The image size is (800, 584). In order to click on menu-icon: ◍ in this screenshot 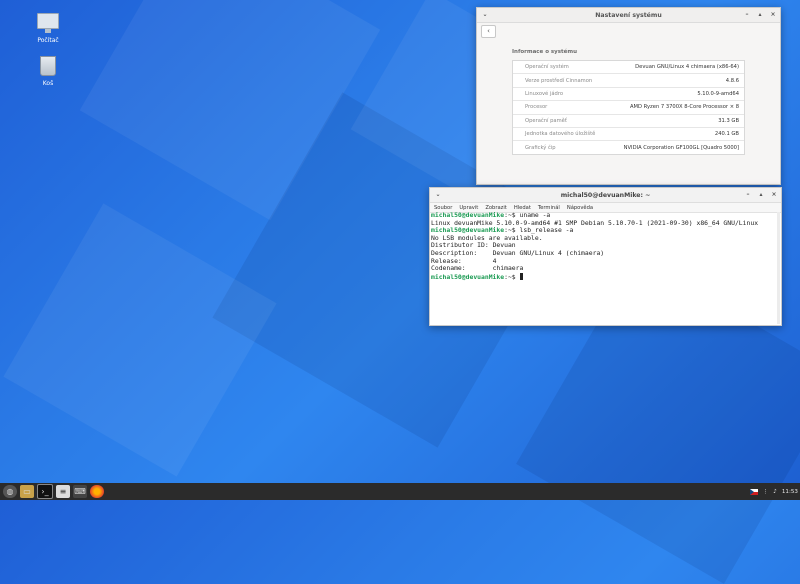, I will do `click(10, 491)`.